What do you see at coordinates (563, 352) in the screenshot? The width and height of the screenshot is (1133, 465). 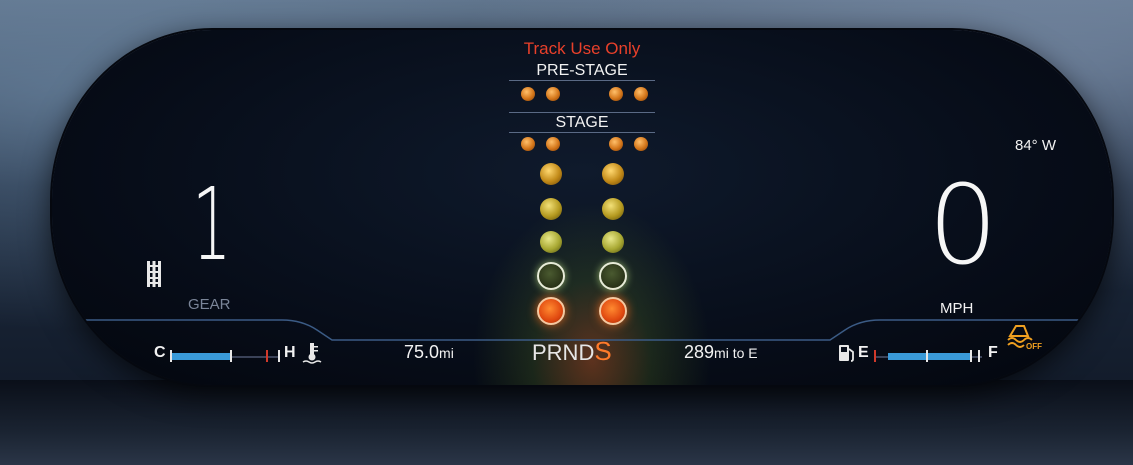 I see `prnd-letters: PRND` at bounding box center [563, 352].